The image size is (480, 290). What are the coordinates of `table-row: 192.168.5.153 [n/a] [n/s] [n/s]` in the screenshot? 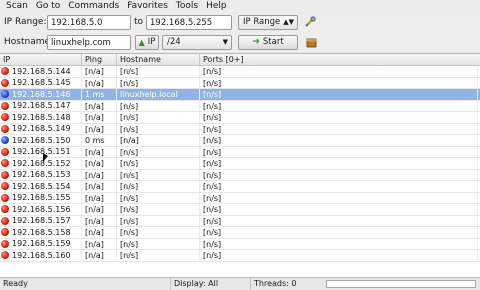 It's located at (240, 175).